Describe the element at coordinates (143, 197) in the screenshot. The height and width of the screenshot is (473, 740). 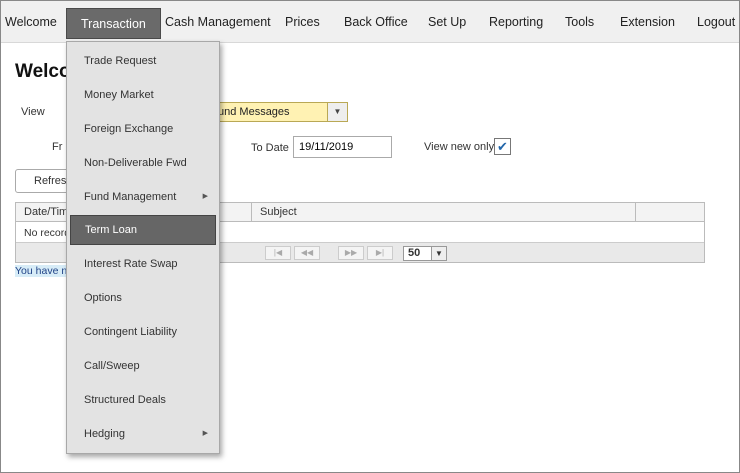
I see `menu-item-fund-management: Fund Management ▶` at that location.